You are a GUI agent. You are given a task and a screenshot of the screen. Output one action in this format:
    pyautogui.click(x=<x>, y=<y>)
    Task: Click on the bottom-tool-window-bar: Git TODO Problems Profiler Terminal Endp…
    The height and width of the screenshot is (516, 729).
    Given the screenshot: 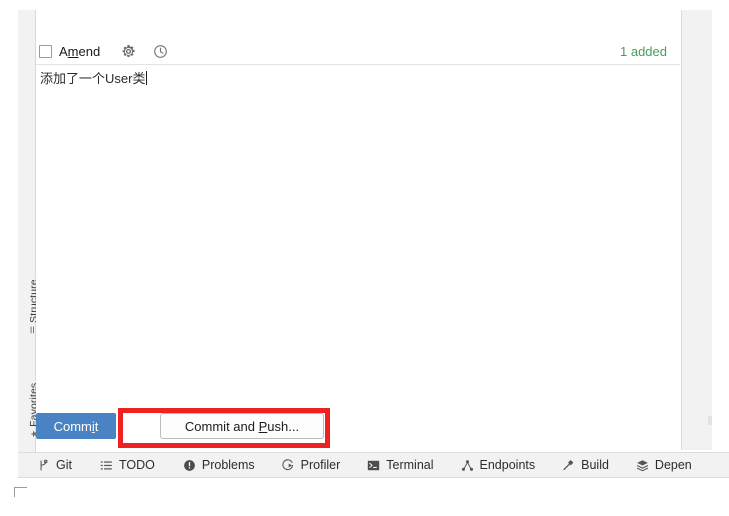 What is the action you would take?
    pyautogui.click(x=373, y=465)
    